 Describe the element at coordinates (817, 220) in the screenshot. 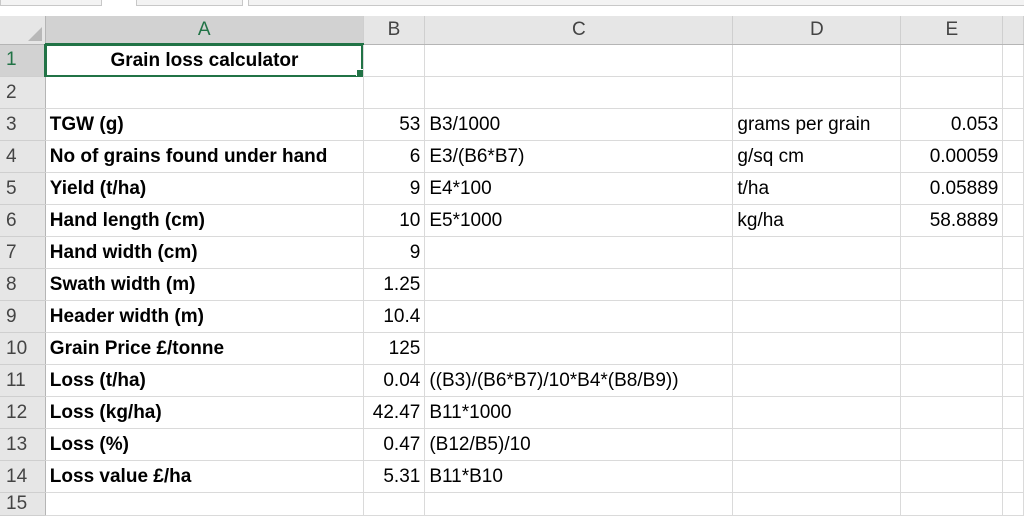

I see `cell-unit: kg/ha` at that location.